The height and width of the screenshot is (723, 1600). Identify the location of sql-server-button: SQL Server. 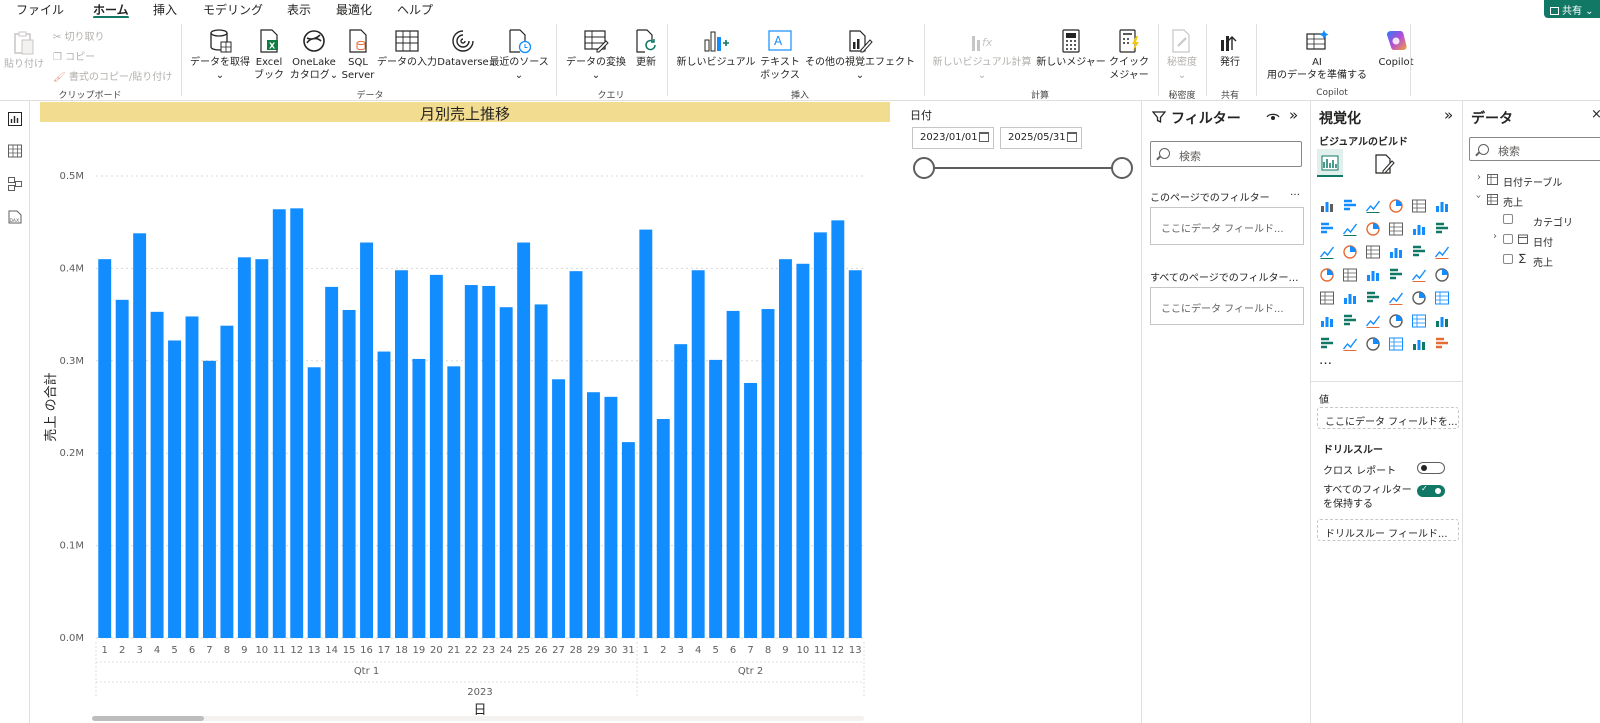
(358, 55).